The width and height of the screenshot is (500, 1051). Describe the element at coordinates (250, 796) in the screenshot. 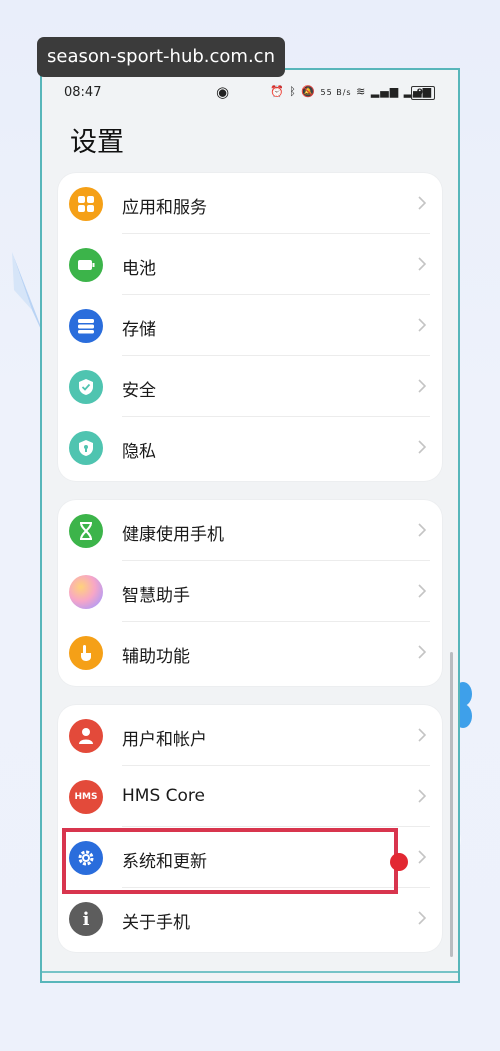

I see `settings-item-hms-core: HMS HMS Core` at that location.